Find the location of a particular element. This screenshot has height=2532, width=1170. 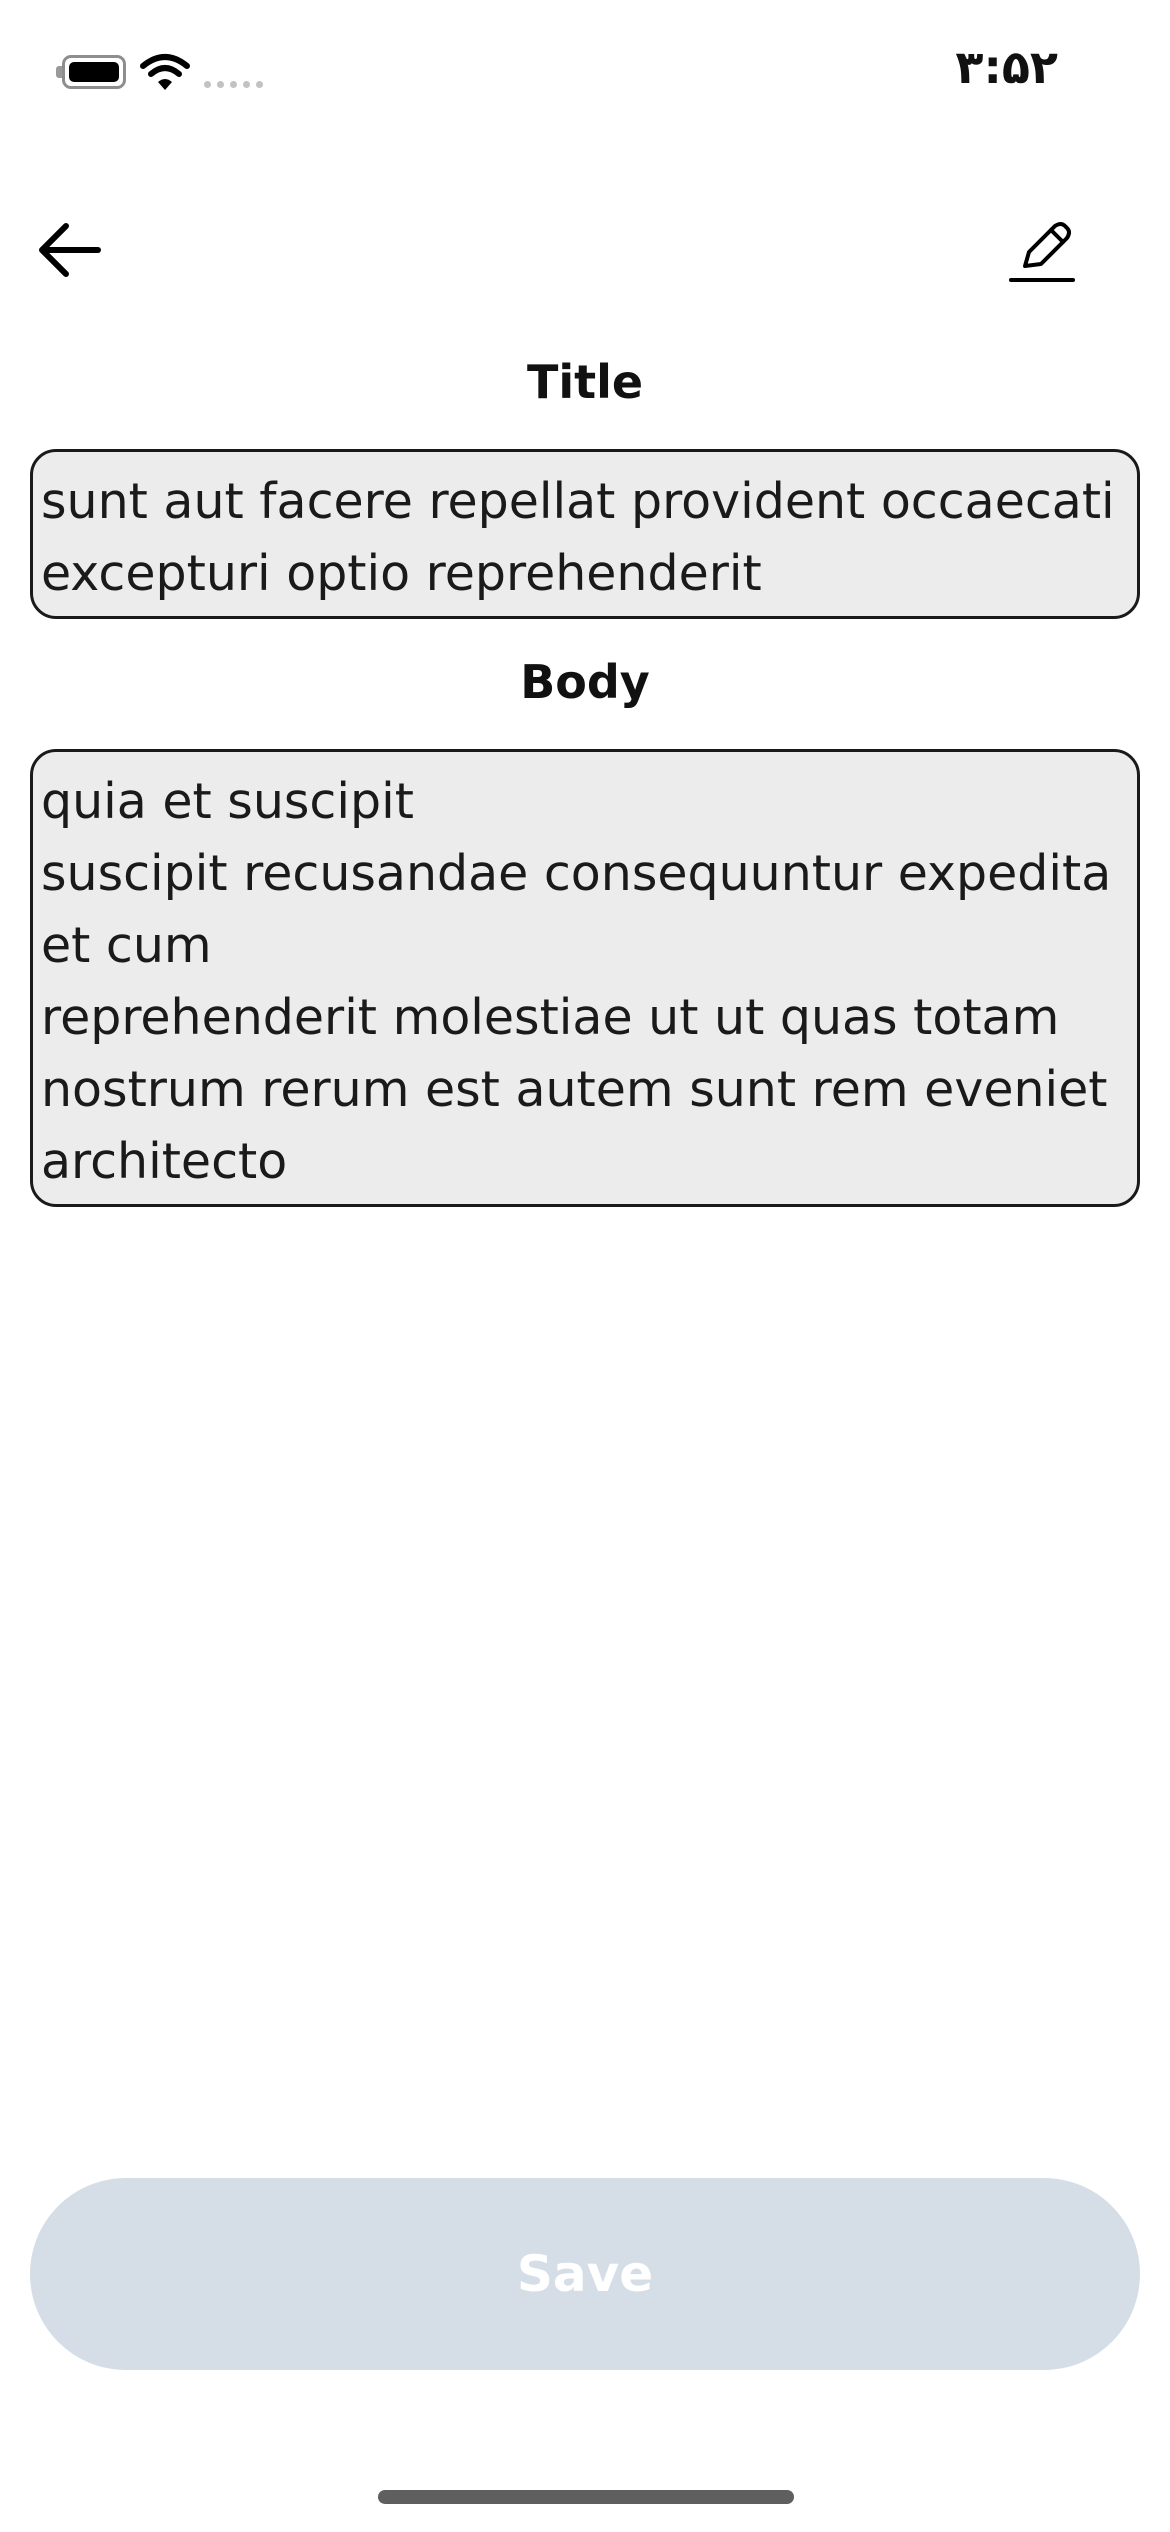

status-time: ۳:۵۲ is located at coordinates (1006, 67).